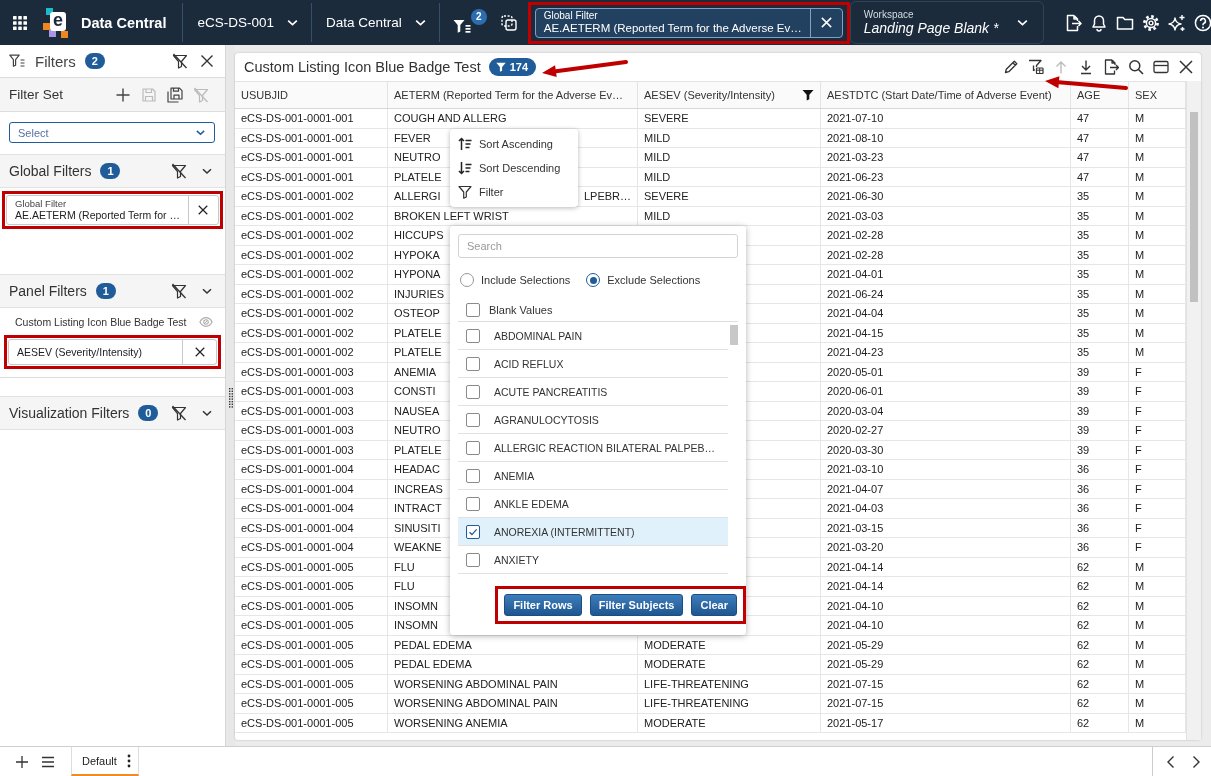 The width and height of the screenshot is (1211, 776). What do you see at coordinates (855, 644) in the screenshot?
I see `table-cell: 2021-05-29` at bounding box center [855, 644].